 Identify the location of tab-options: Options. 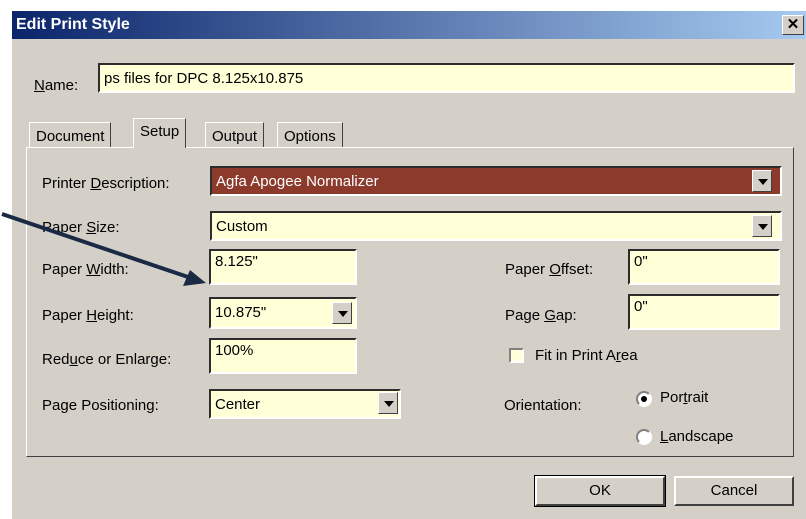
(310, 135).